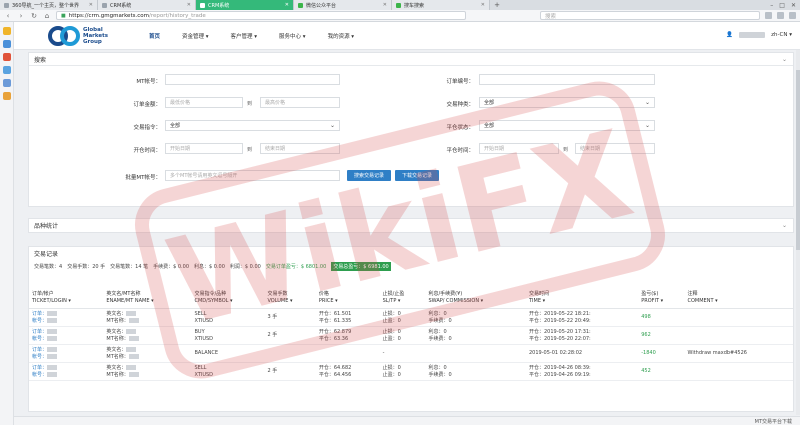 The width and height of the screenshot is (800, 425). What do you see at coordinates (6, 96) in the screenshot?
I see `note-icon` at bounding box center [6, 96].